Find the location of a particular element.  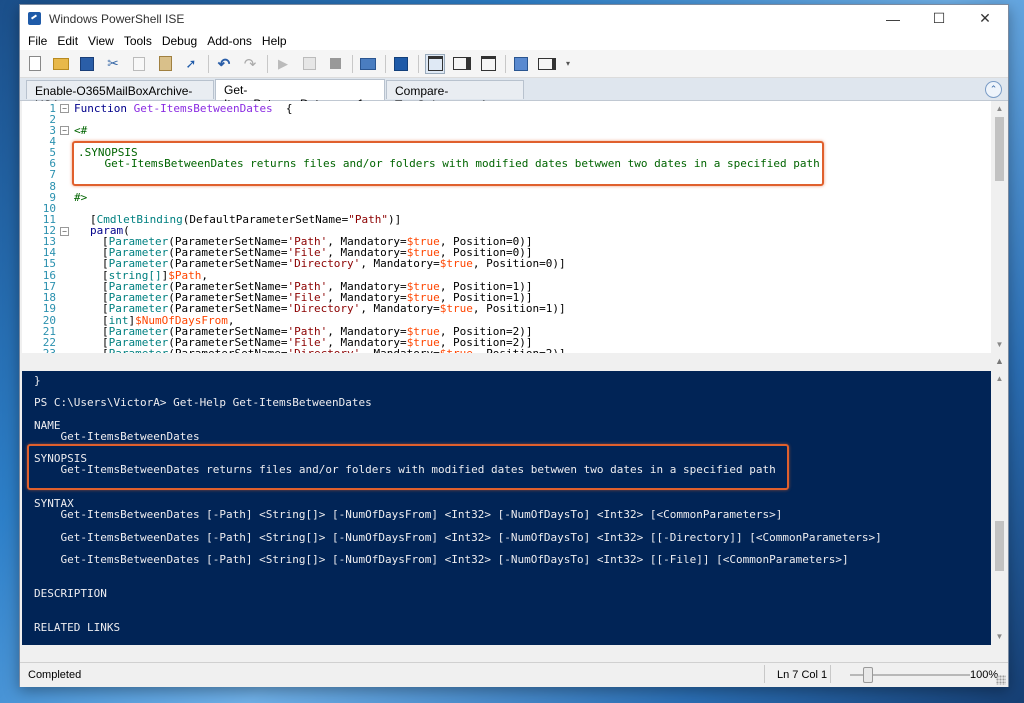

redo-icon: ↷ is located at coordinates (250, 64).